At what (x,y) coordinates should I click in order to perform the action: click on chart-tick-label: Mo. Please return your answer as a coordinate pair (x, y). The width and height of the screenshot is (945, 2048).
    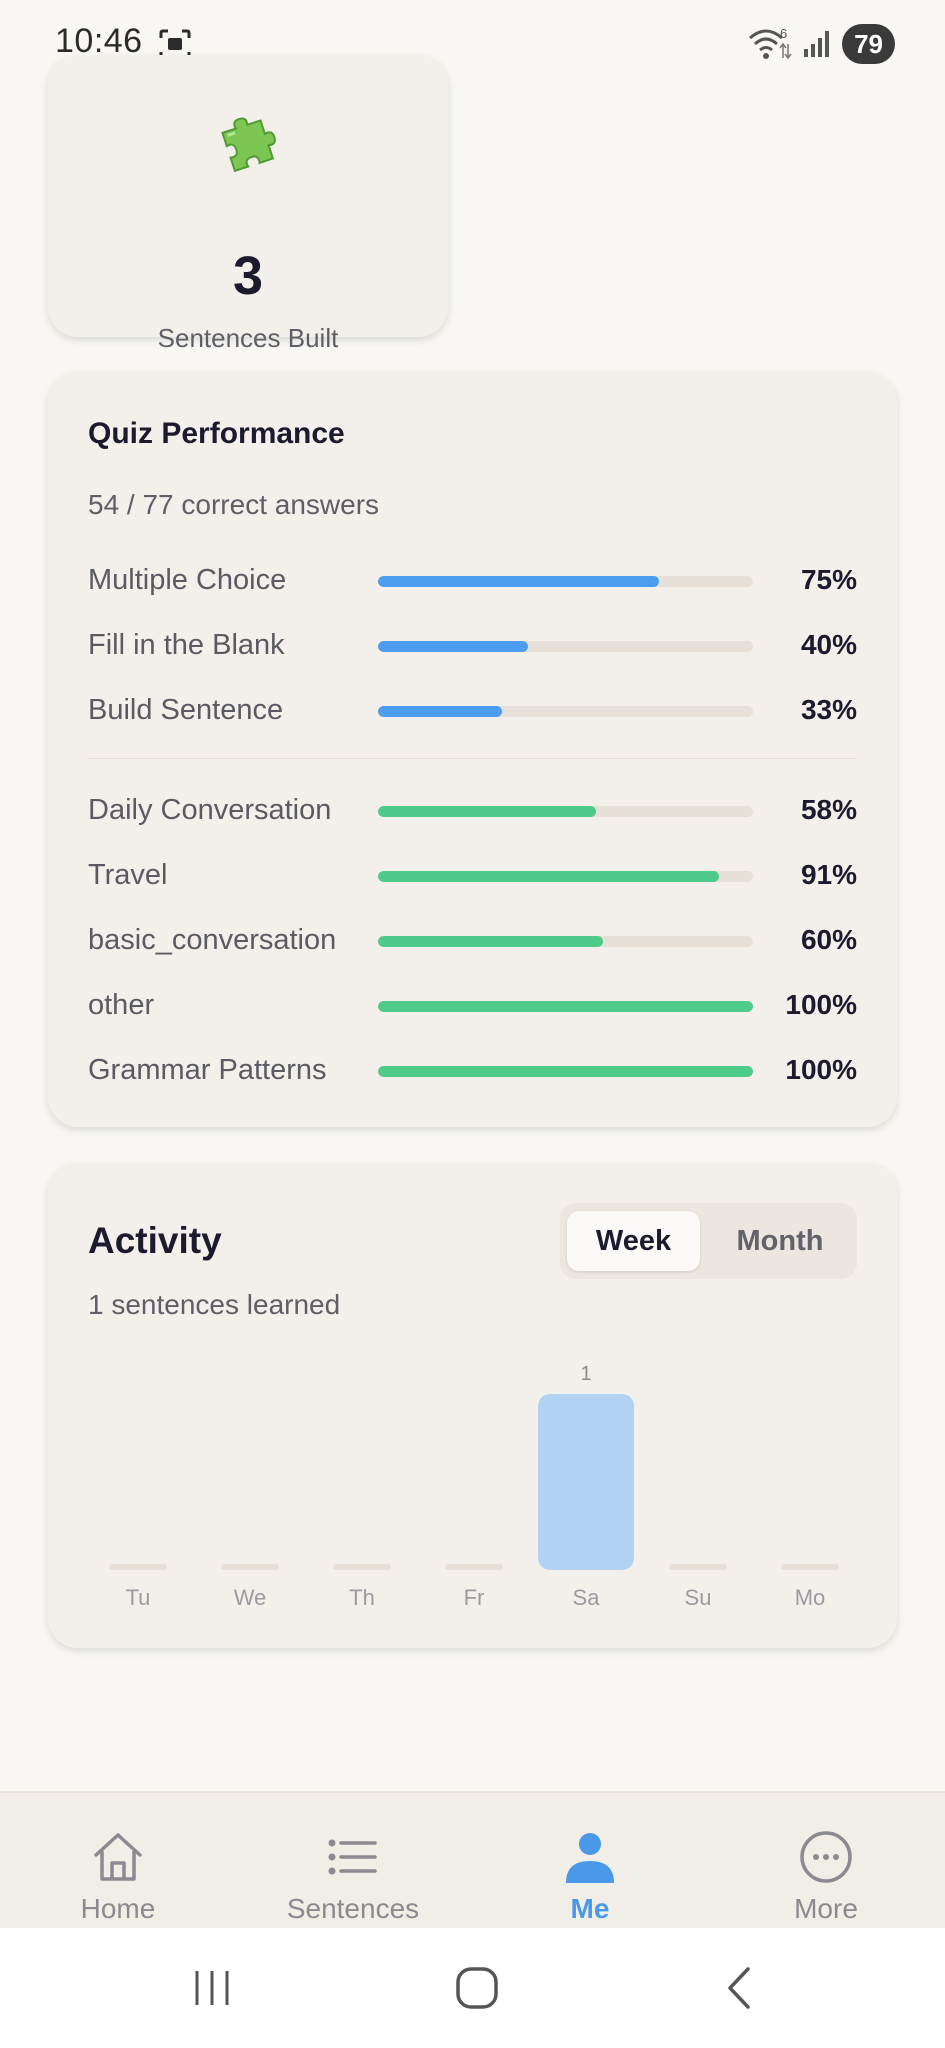
    Looking at the image, I should click on (810, 1597).